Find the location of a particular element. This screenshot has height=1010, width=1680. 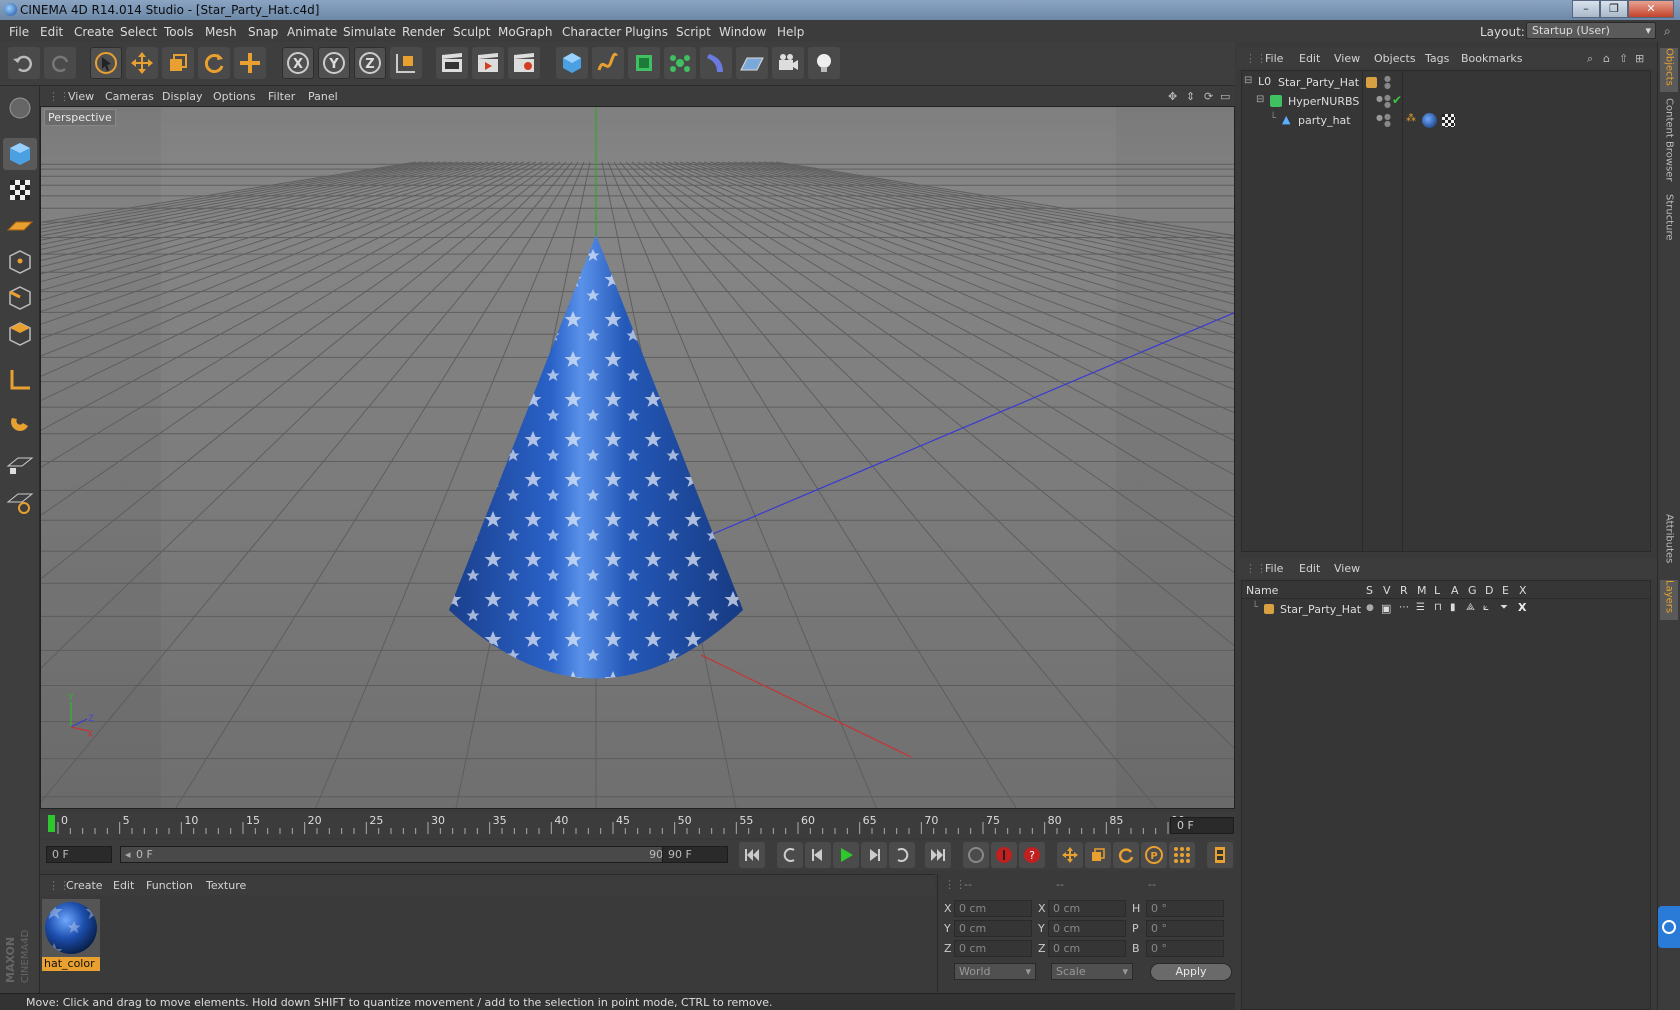

z-axis-lock-button: Z is located at coordinates (370, 63).